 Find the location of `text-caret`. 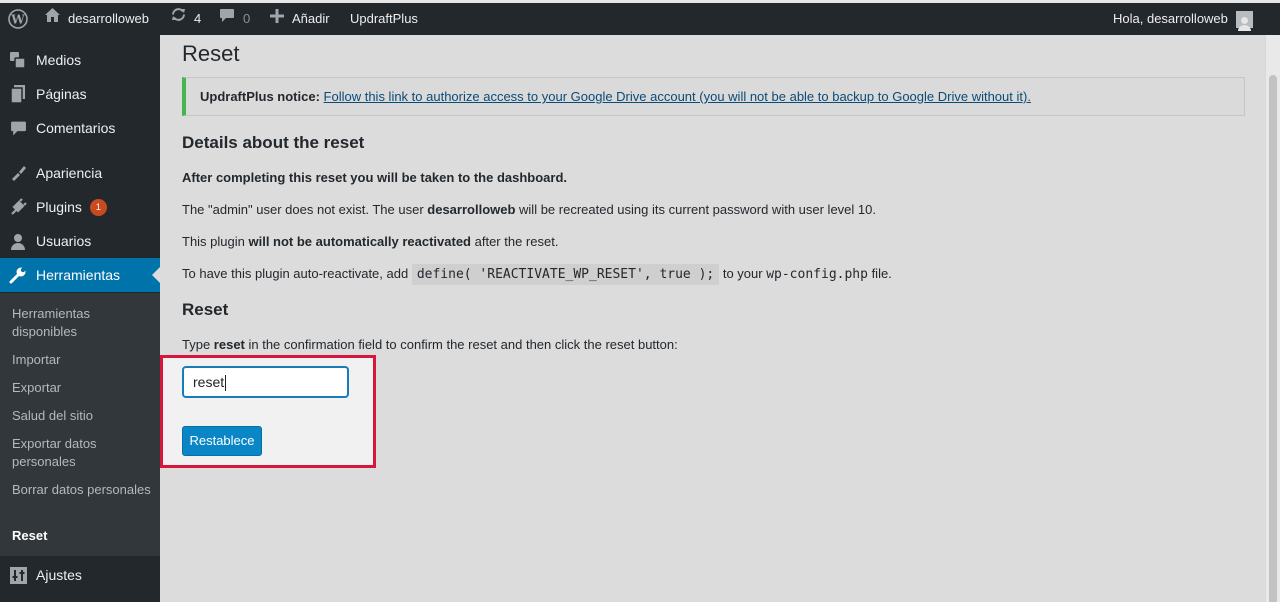

text-caret is located at coordinates (226, 383).